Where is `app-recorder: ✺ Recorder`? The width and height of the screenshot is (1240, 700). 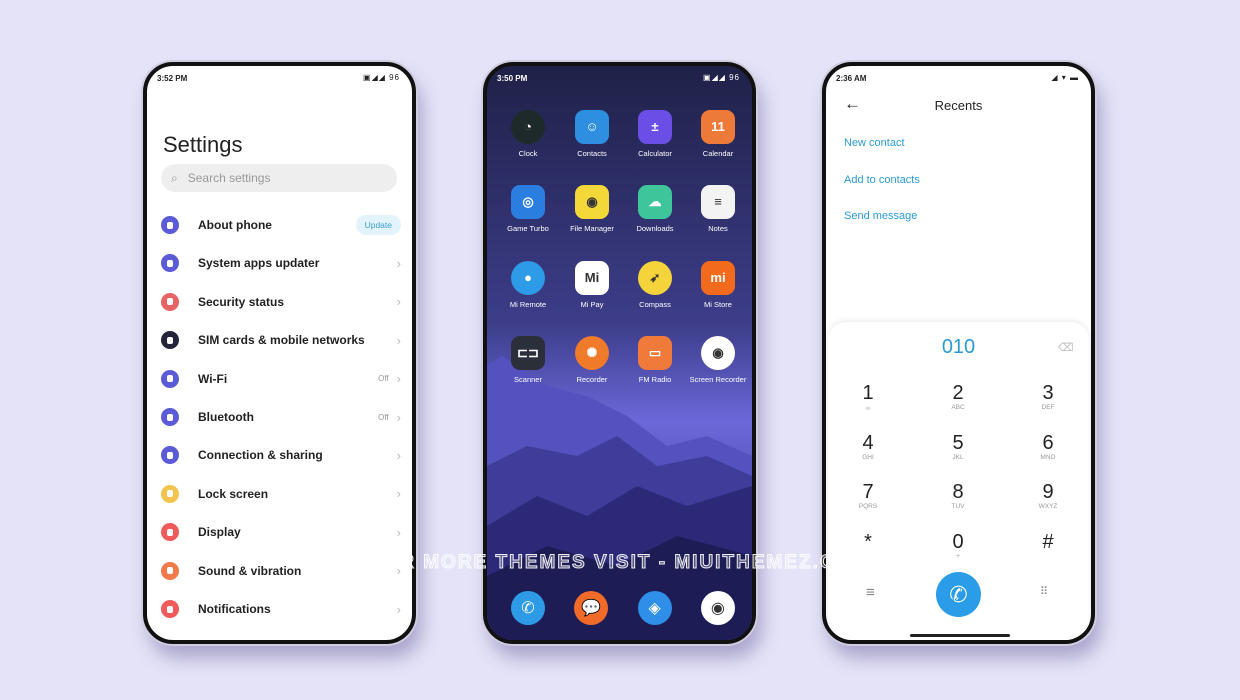 app-recorder: ✺ Recorder is located at coordinates (592, 360).